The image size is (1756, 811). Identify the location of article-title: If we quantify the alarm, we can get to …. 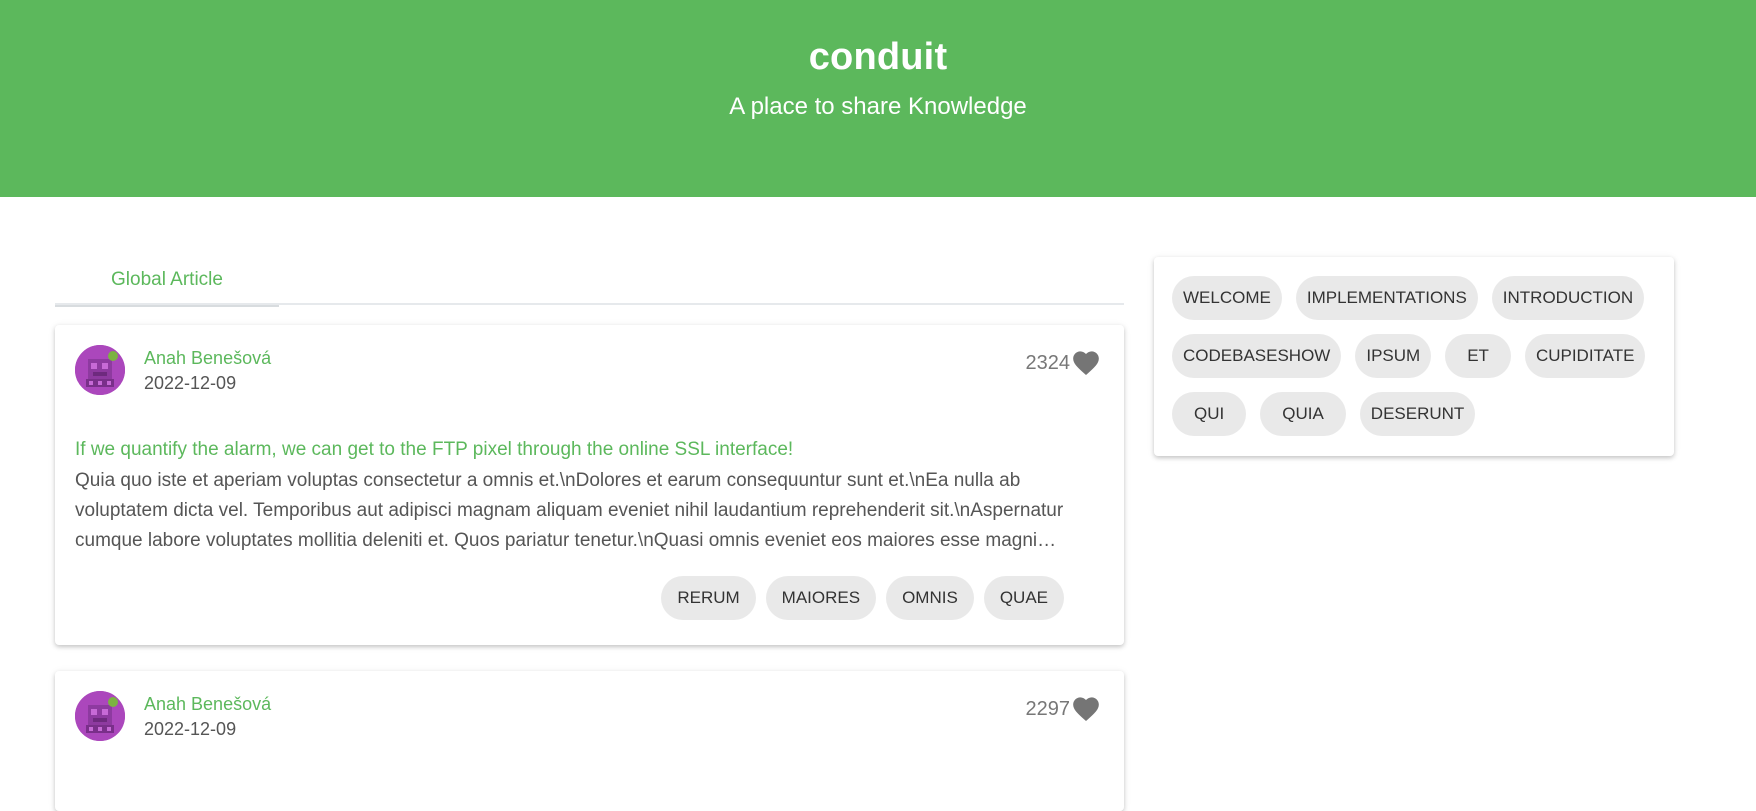
(590, 450).